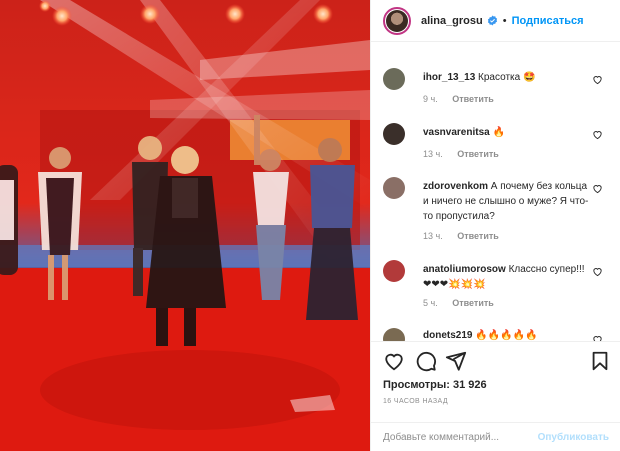  I want to click on commenter-username: ihor_13_13, so click(449, 77).